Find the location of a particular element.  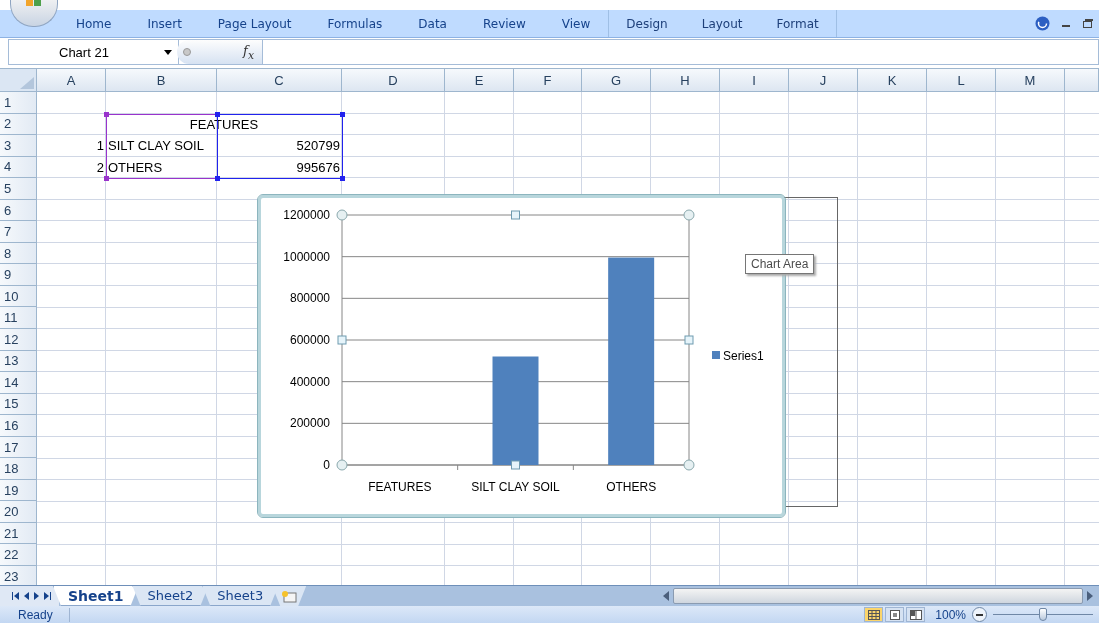

page-break-icon is located at coordinates (915, 614).